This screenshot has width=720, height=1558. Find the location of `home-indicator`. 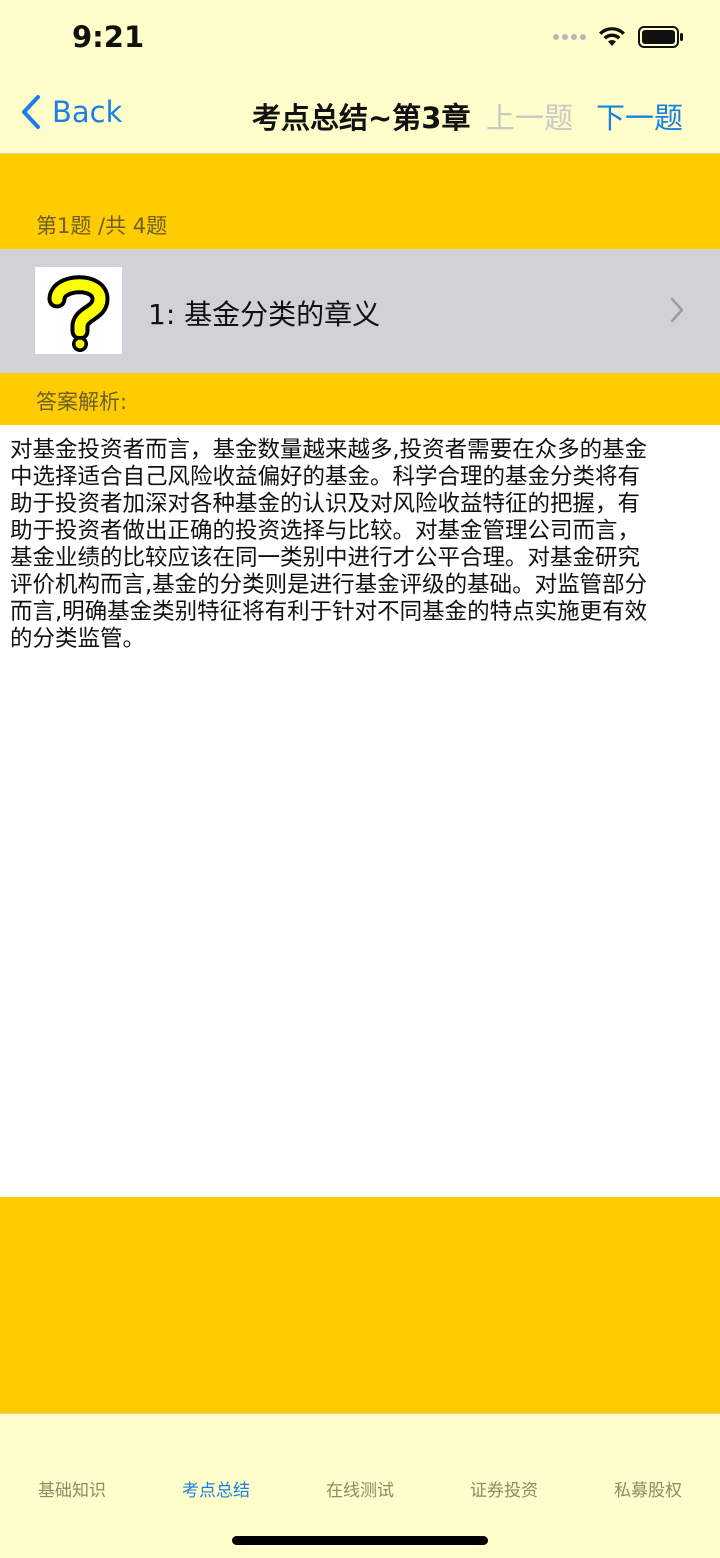

home-indicator is located at coordinates (360, 1540).